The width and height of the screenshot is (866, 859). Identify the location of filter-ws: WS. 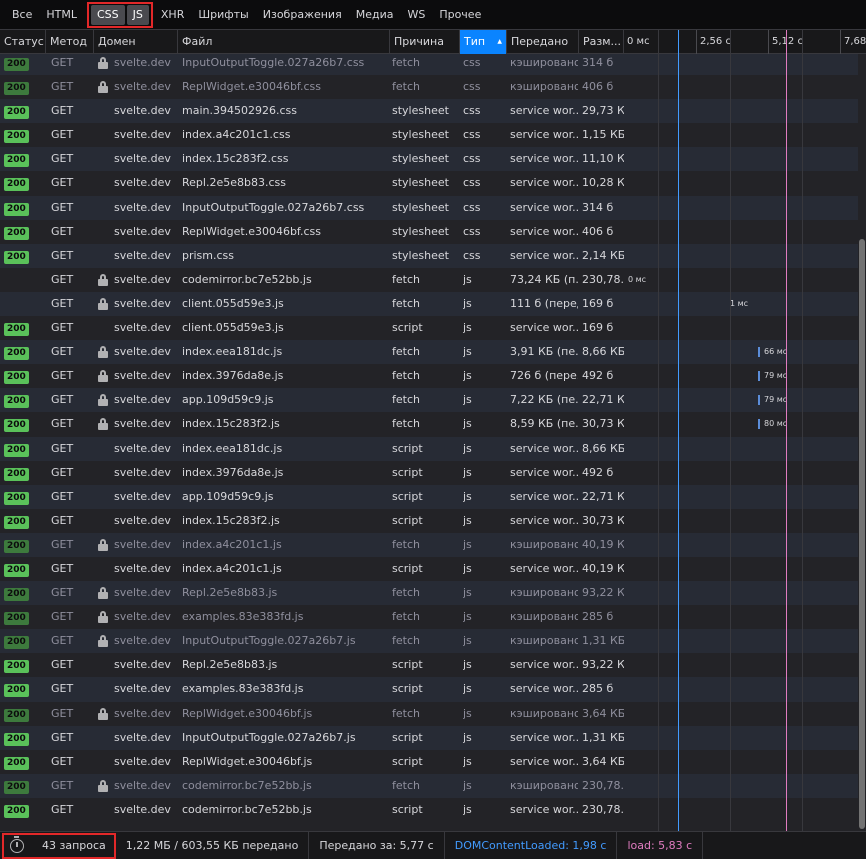
(416, 15).